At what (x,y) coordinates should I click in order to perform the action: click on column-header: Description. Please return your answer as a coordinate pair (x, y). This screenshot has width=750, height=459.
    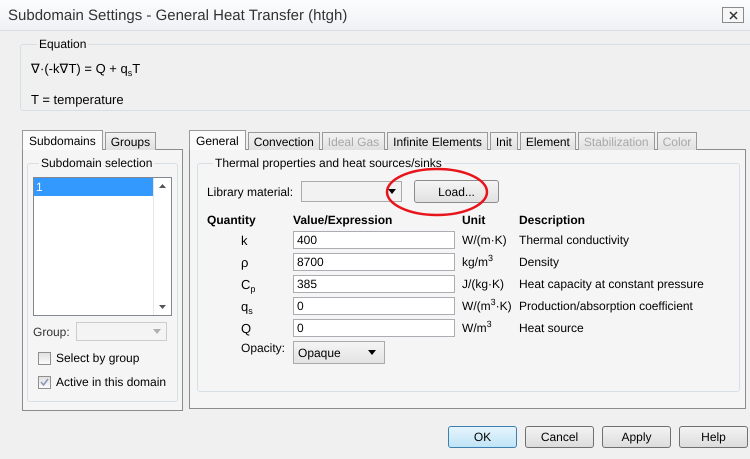
    Looking at the image, I should click on (552, 220).